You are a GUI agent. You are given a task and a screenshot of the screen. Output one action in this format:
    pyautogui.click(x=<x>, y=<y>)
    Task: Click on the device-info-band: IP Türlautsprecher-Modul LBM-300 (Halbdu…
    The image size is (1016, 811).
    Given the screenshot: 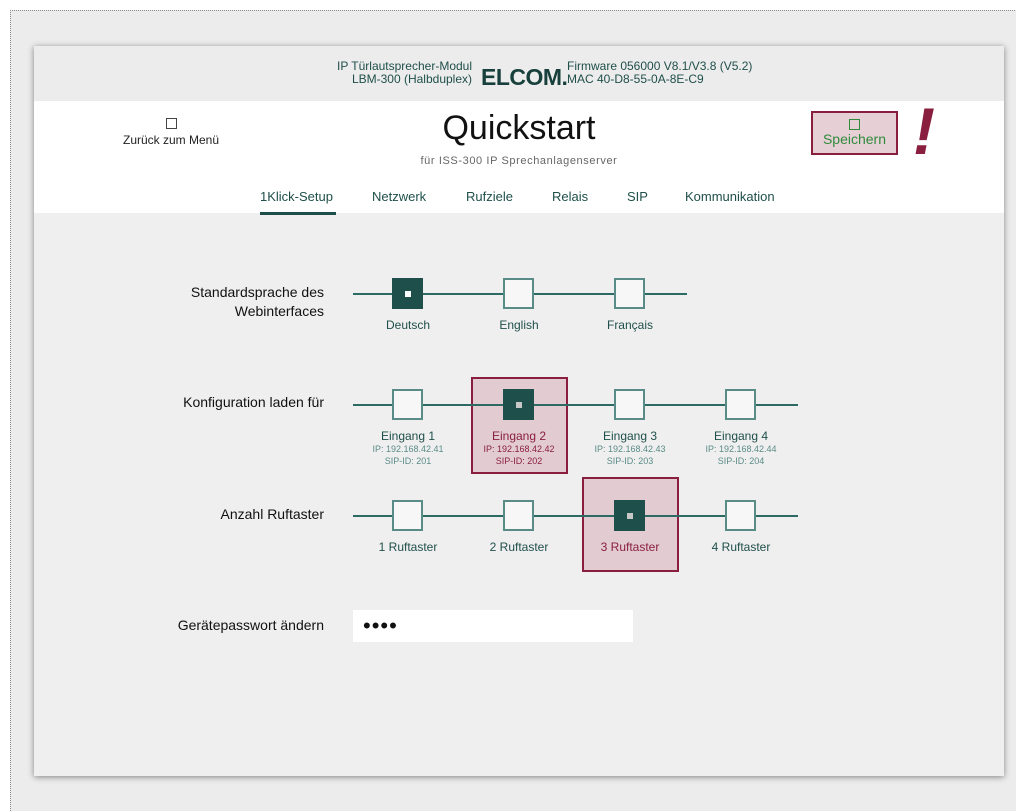 What is the action you would take?
    pyautogui.click(x=519, y=73)
    